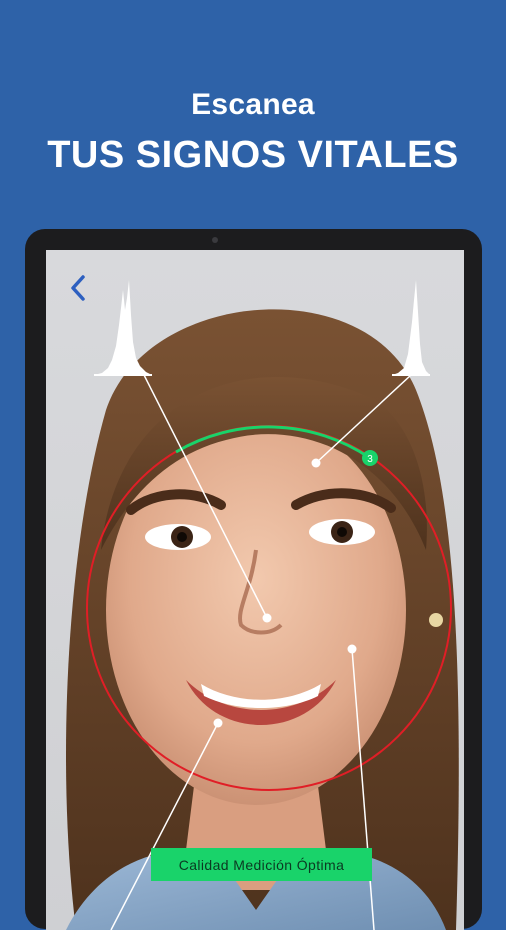  I want to click on progress-badge: 3, so click(370, 458).